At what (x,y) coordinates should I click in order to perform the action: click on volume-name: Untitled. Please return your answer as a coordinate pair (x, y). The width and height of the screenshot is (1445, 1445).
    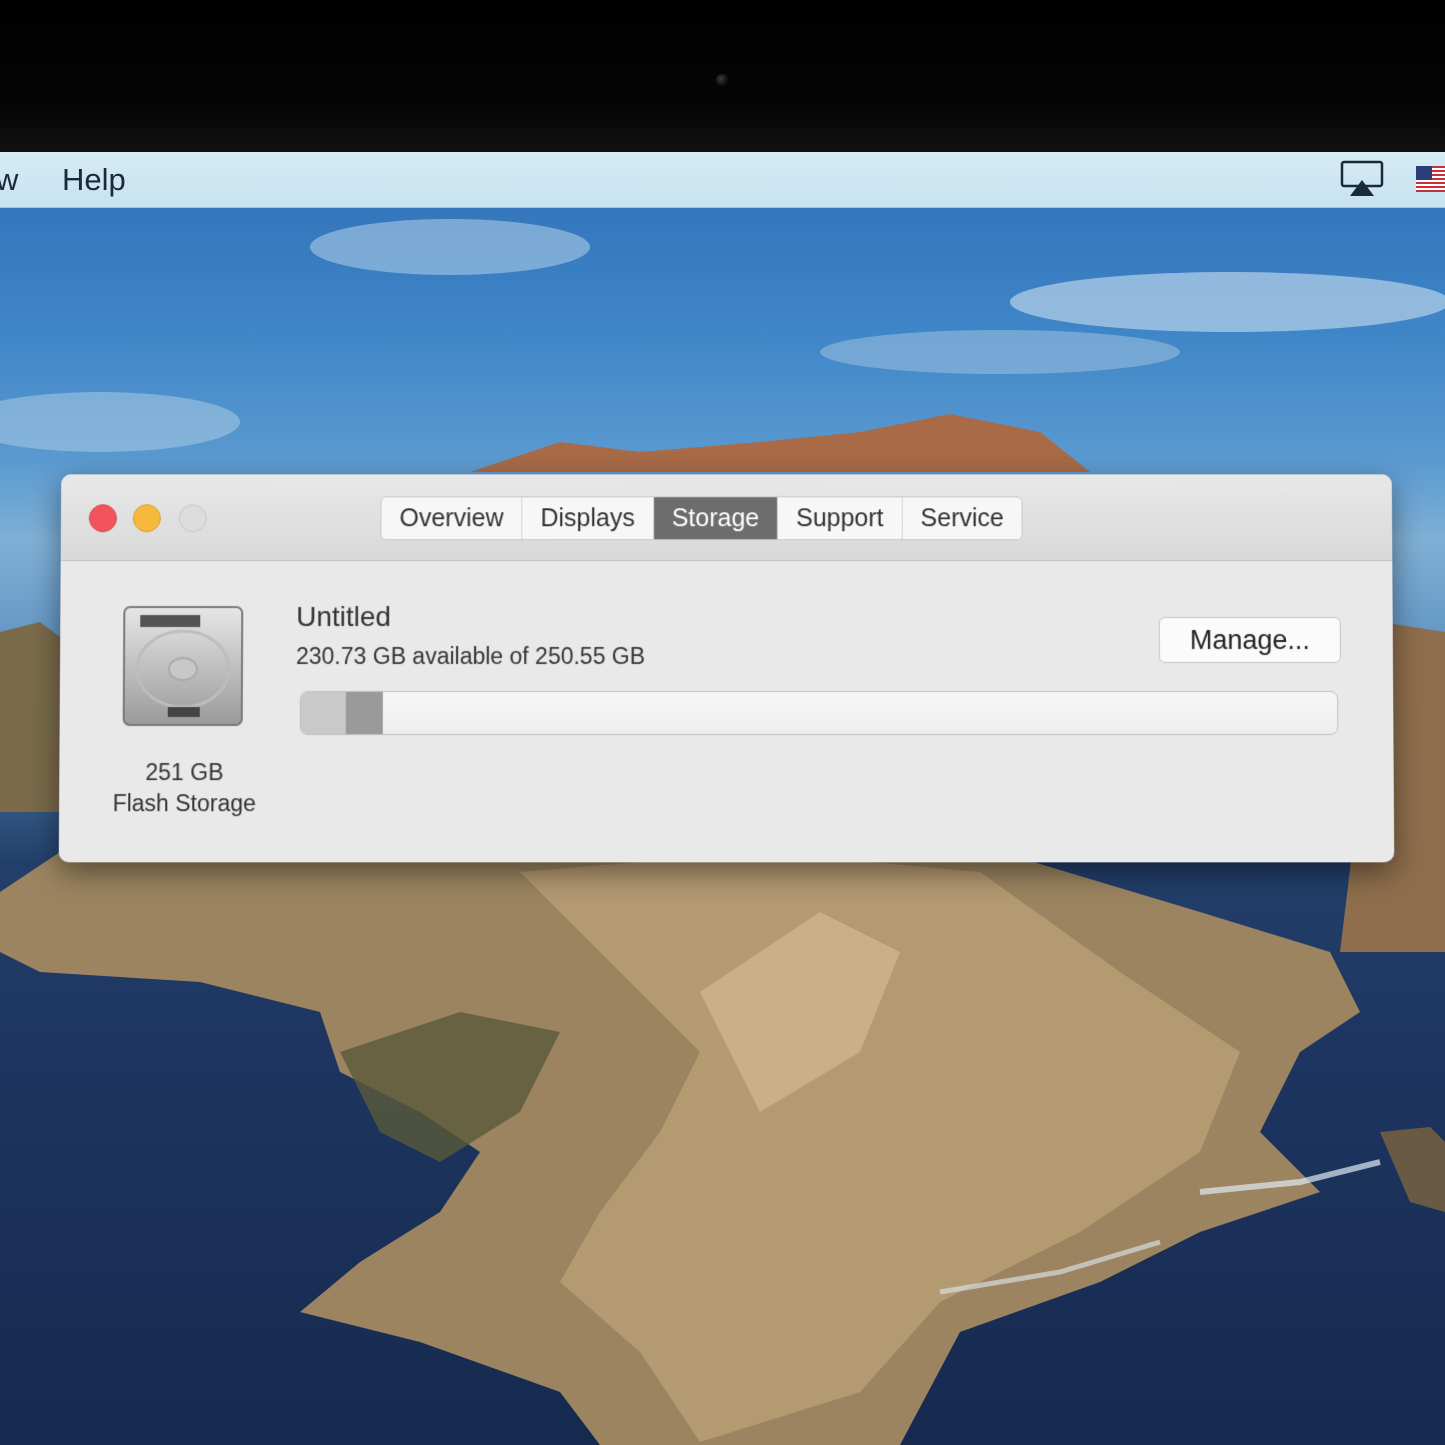
    Looking at the image, I should click on (343, 617).